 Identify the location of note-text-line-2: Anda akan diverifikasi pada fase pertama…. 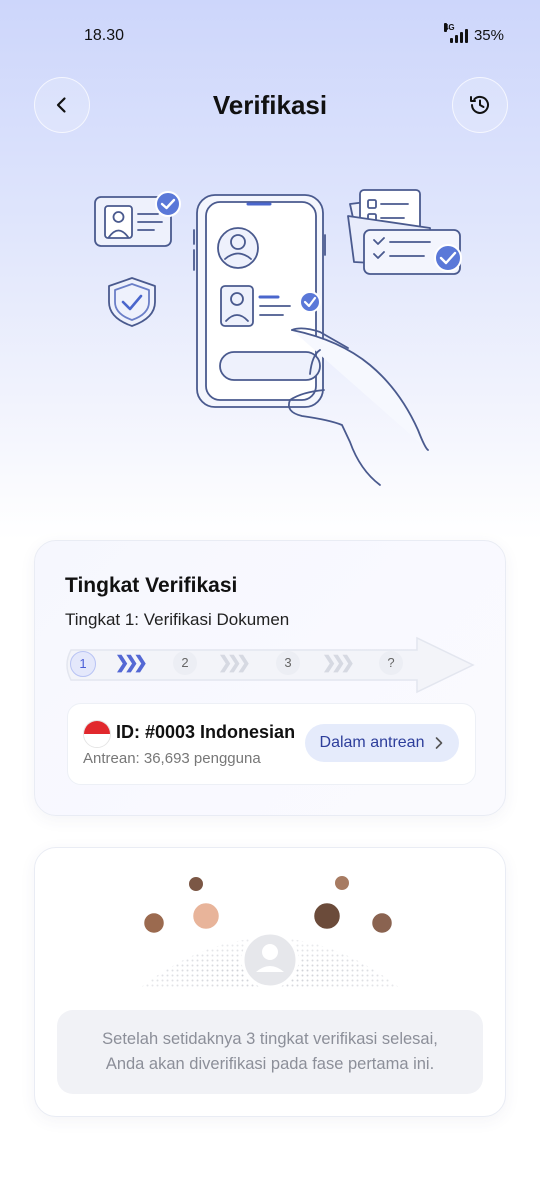
(270, 1064).